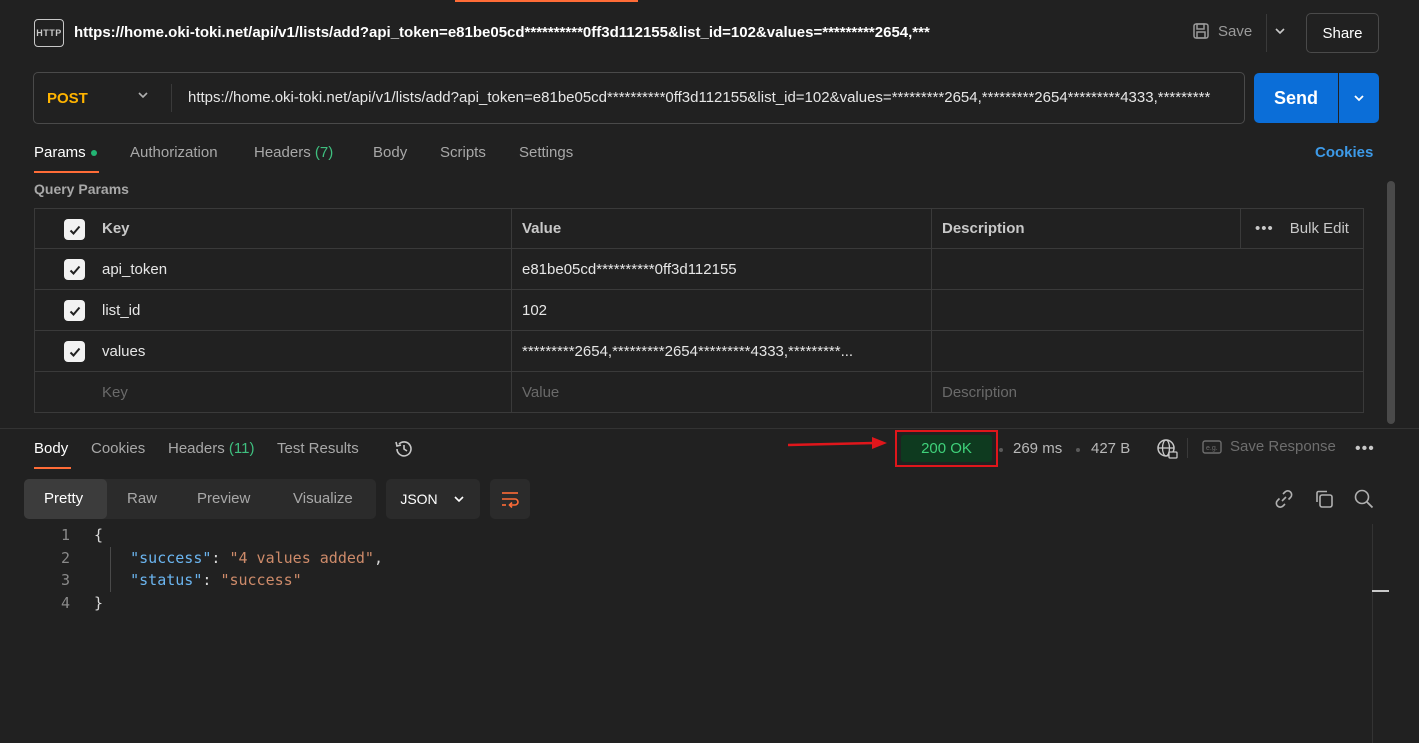 The image size is (1419, 743). I want to click on code-scrollbar-marker, so click(1380, 591).